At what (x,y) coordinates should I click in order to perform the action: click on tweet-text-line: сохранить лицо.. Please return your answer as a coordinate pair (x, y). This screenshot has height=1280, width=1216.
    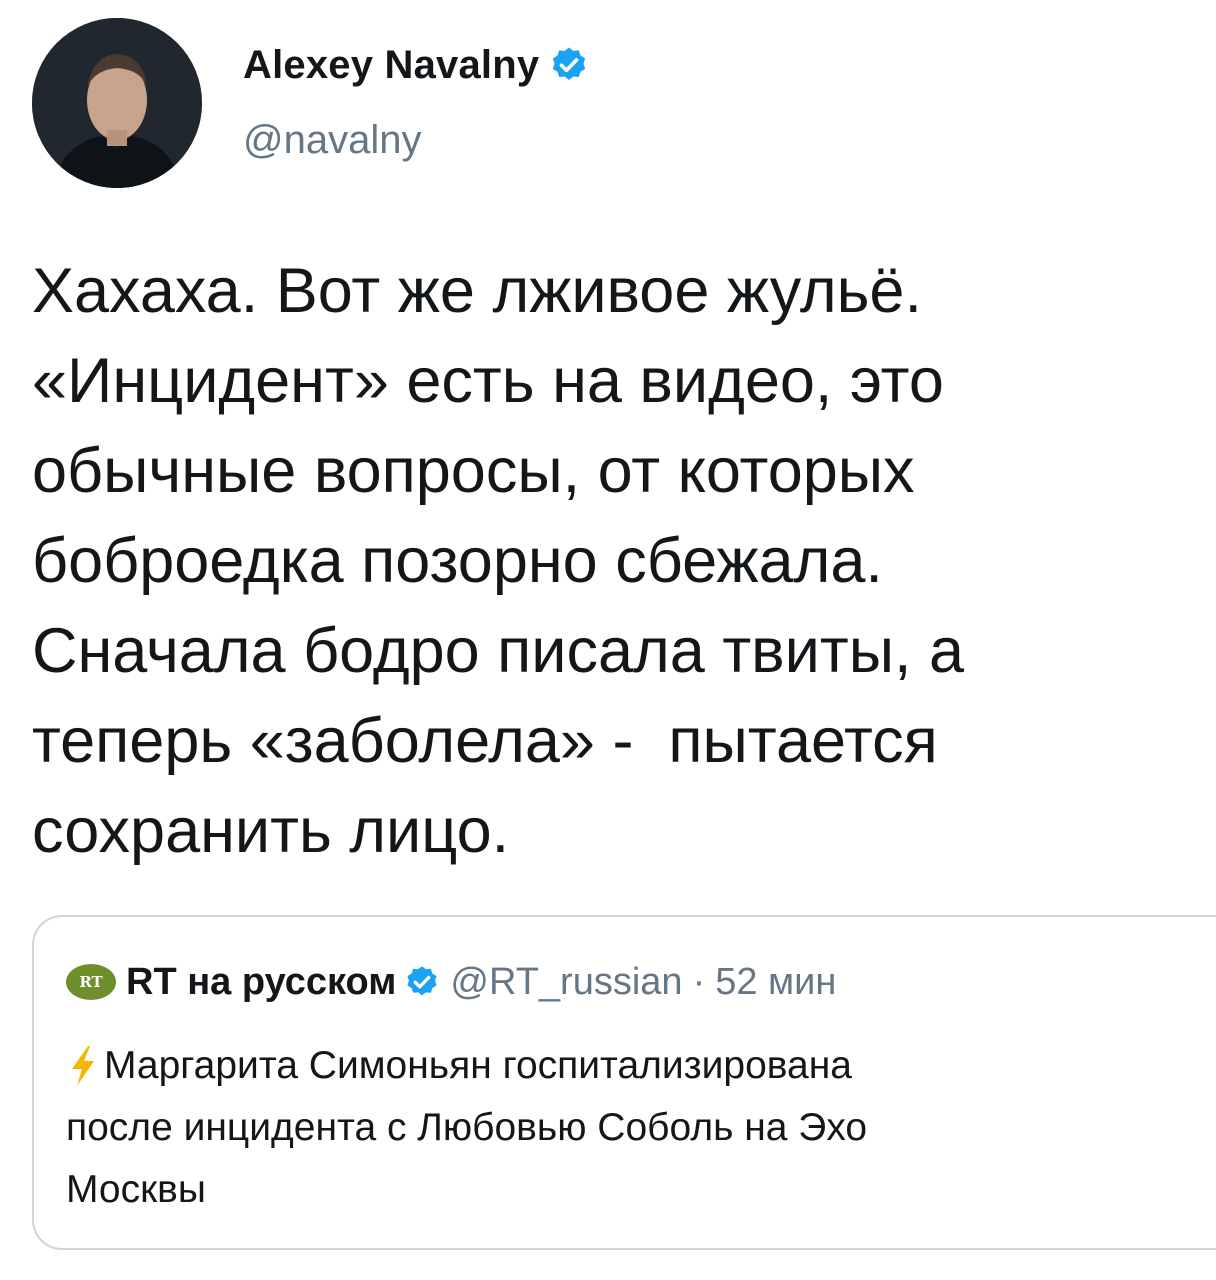
    Looking at the image, I should click on (271, 831).